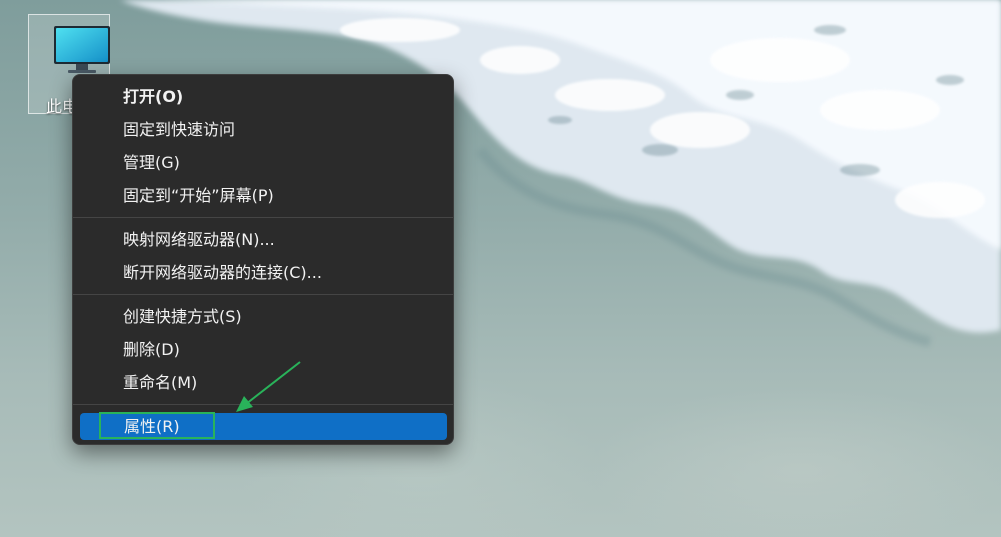 The height and width of the screenshot is (537, 1001). I want to click on menu-item-label: 管理(G), so click(151, 162).